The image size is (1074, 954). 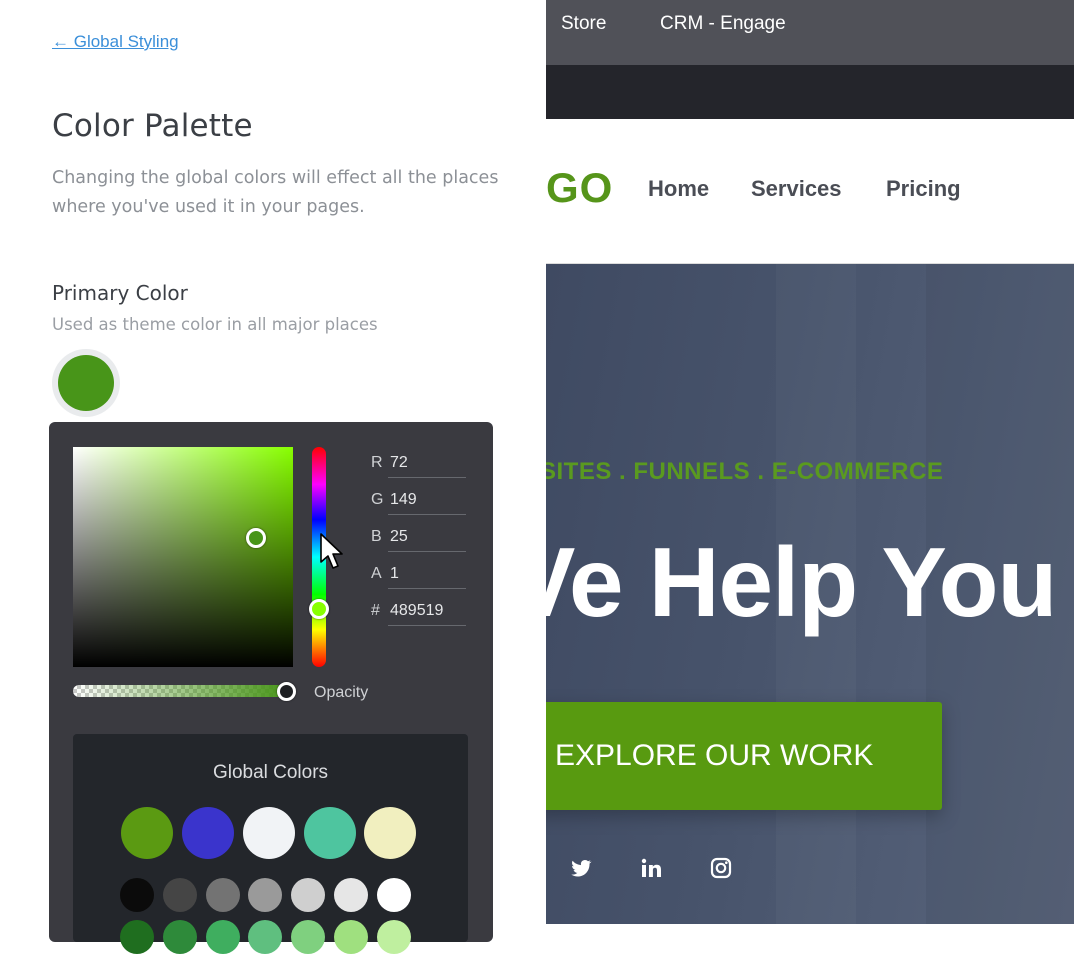 What do you see at coordinates (256, 538) in the screenshot?
I see `saturation-handle` at bounding box center [256, 538].